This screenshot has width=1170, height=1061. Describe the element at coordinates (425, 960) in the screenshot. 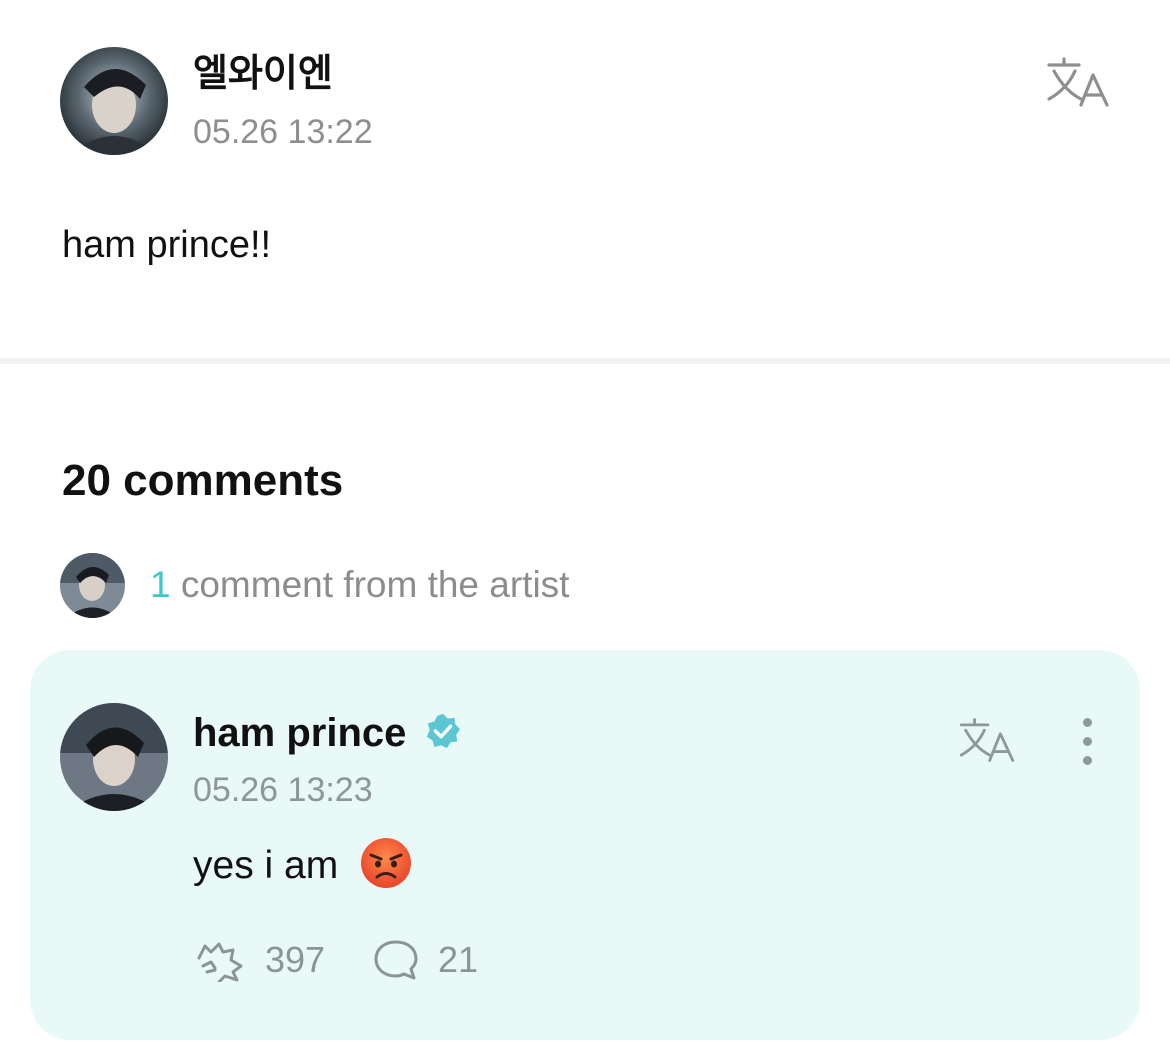

I see `reply-button: 21` at that location.